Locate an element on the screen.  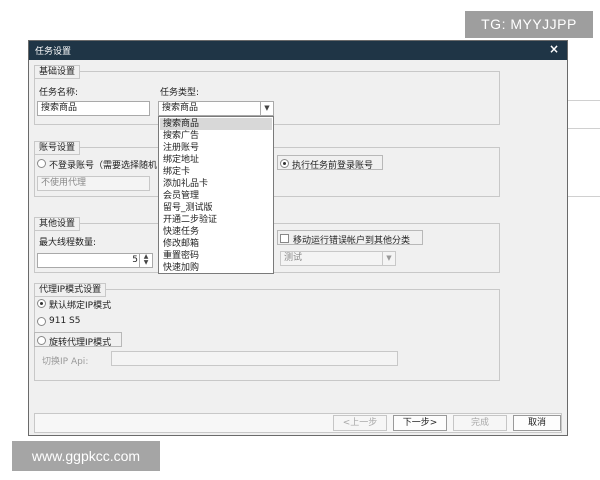
category-select: 测试 ▼ is located at coordinates (338, 258).